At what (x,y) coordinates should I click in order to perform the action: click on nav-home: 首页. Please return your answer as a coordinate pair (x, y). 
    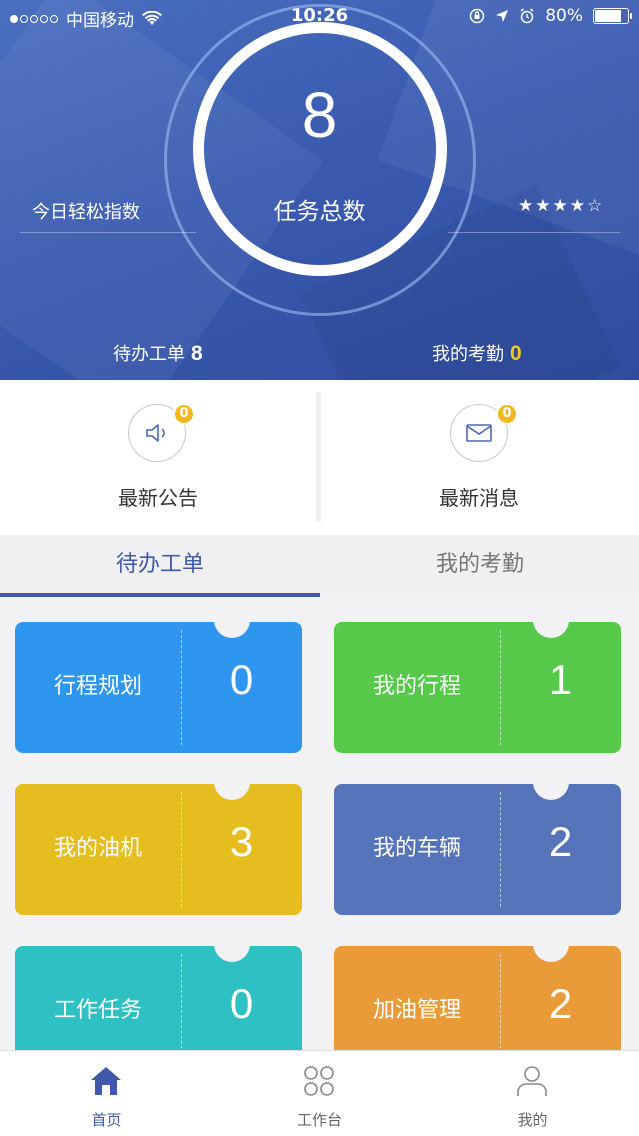
    Looking at the image, I should click on (106, 1093).